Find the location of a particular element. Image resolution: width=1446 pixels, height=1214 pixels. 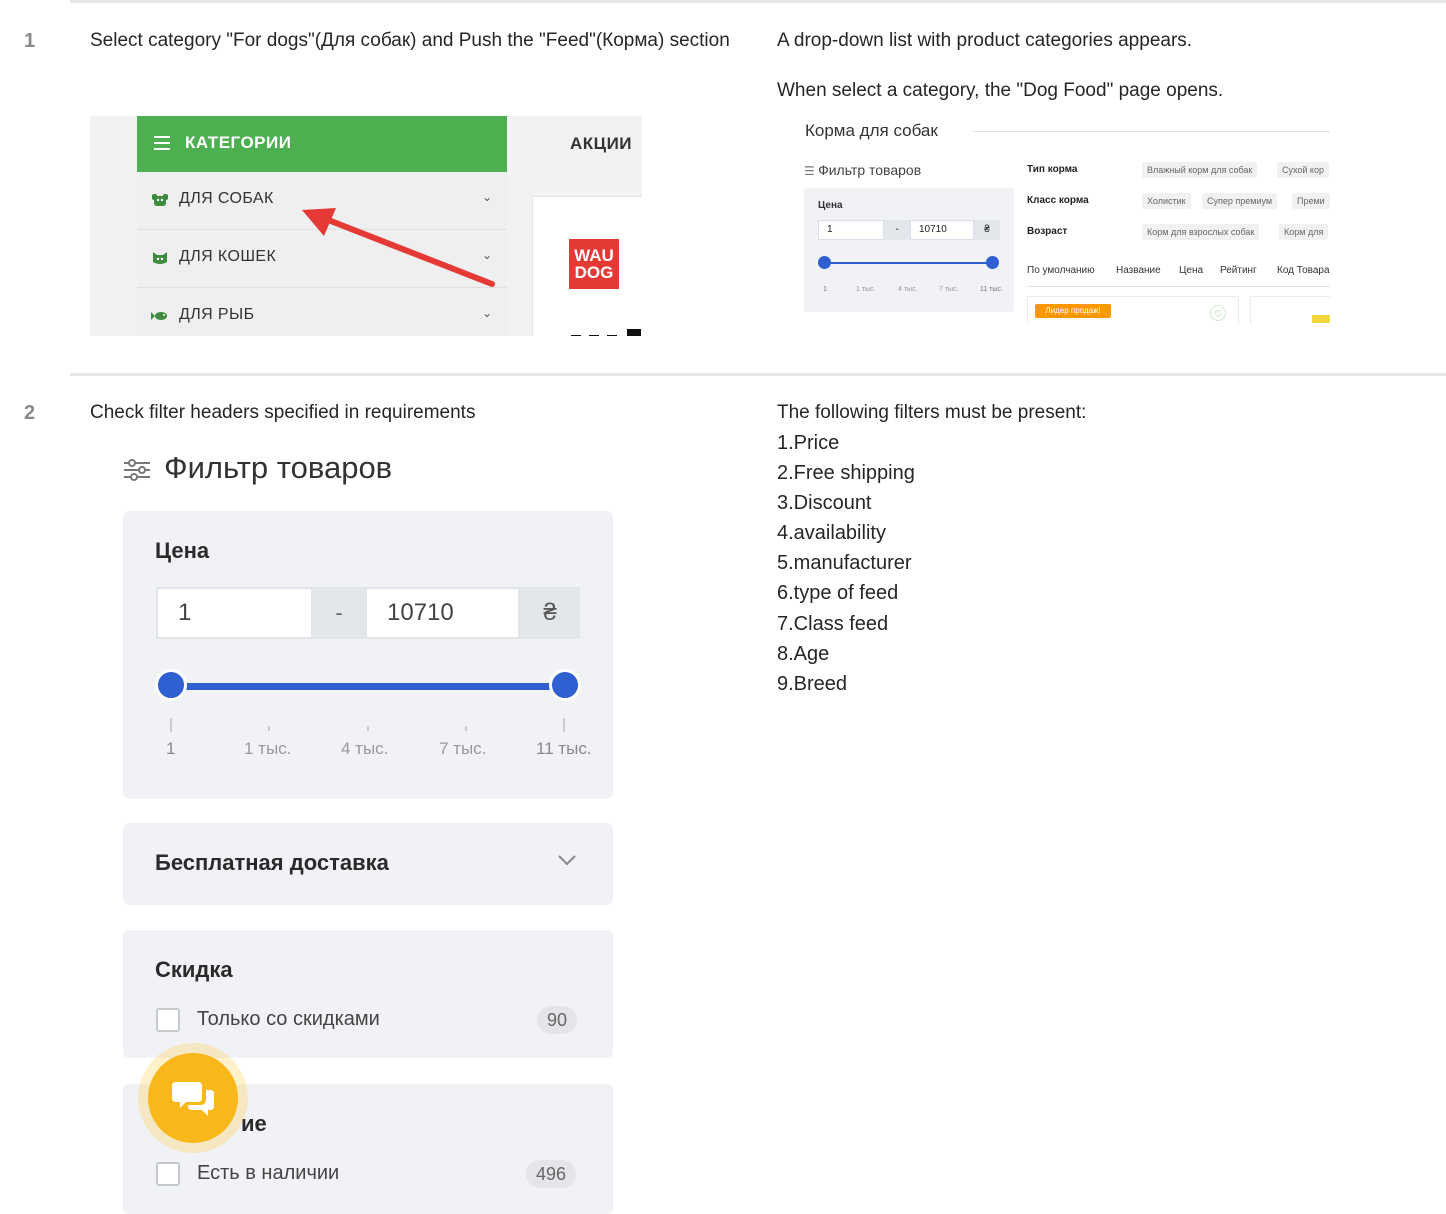

filter-list-item: 7.Class feed is located at coordinates (833, 623).